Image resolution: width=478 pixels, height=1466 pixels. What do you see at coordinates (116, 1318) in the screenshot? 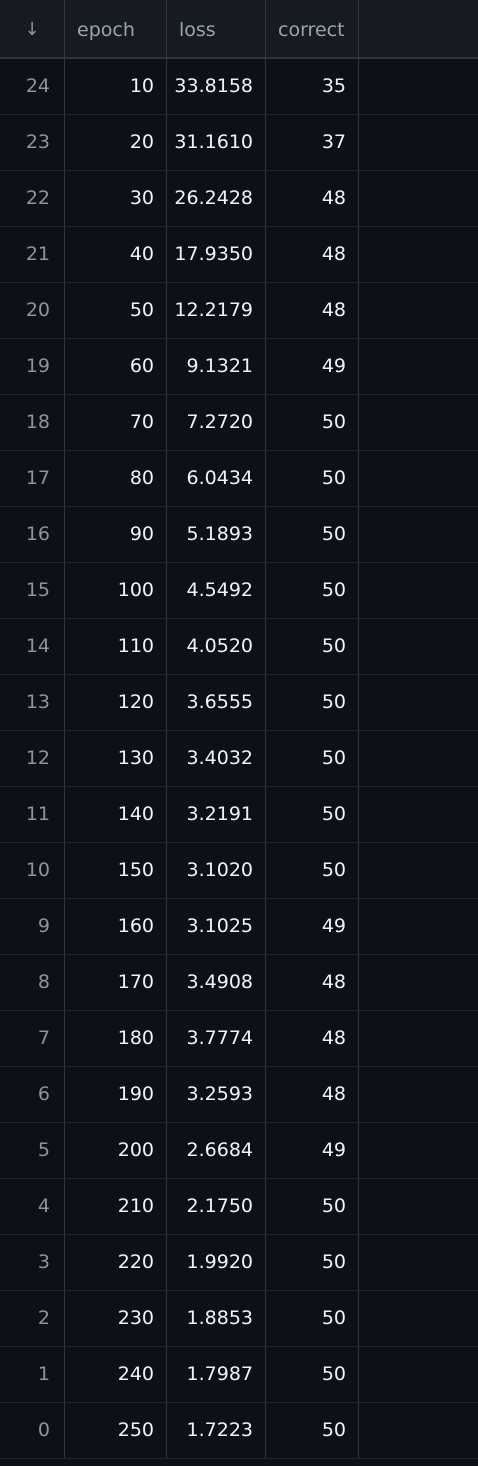
I see `epoch-cell: 230` at bounding box center [116, 1318].